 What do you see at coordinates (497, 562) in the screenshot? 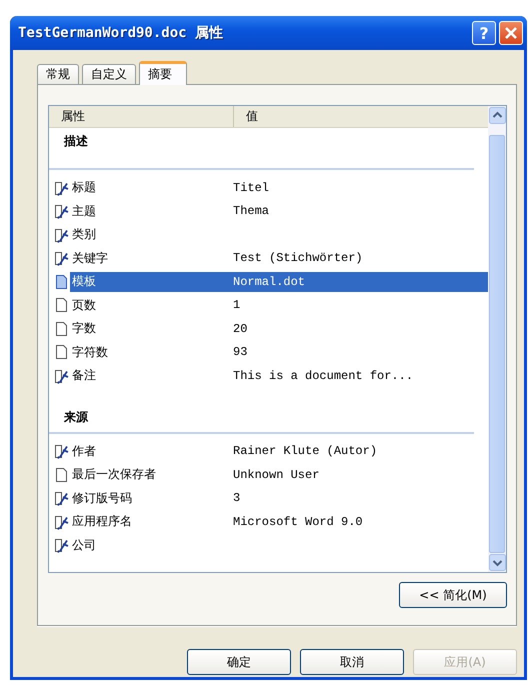
I see `scroll-down-icon` at bounding box center [497, 562].